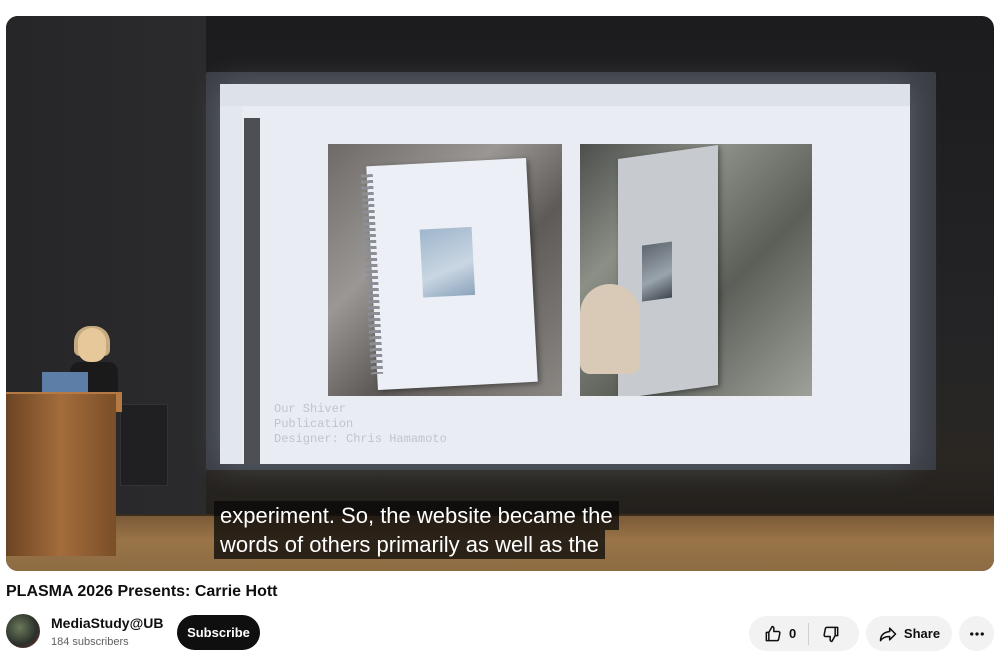  I want to click on share-button: Share, so click(909, 633).